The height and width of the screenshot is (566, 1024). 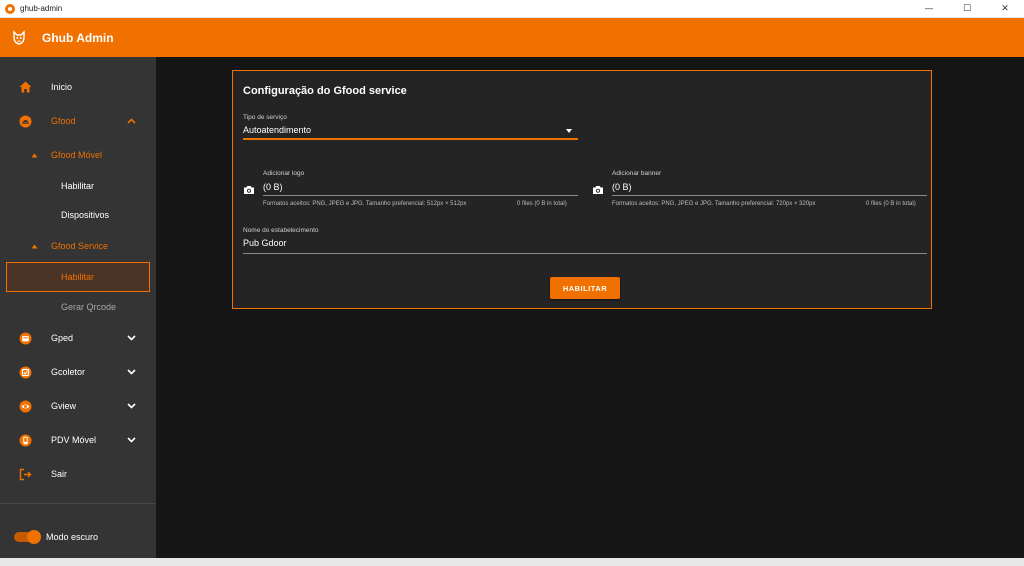 What do you see at coordinates (542, 204) in the screenshot?
I see `logo-file-count: 0 files (0 B in total)` at bounding box center [542, 204].